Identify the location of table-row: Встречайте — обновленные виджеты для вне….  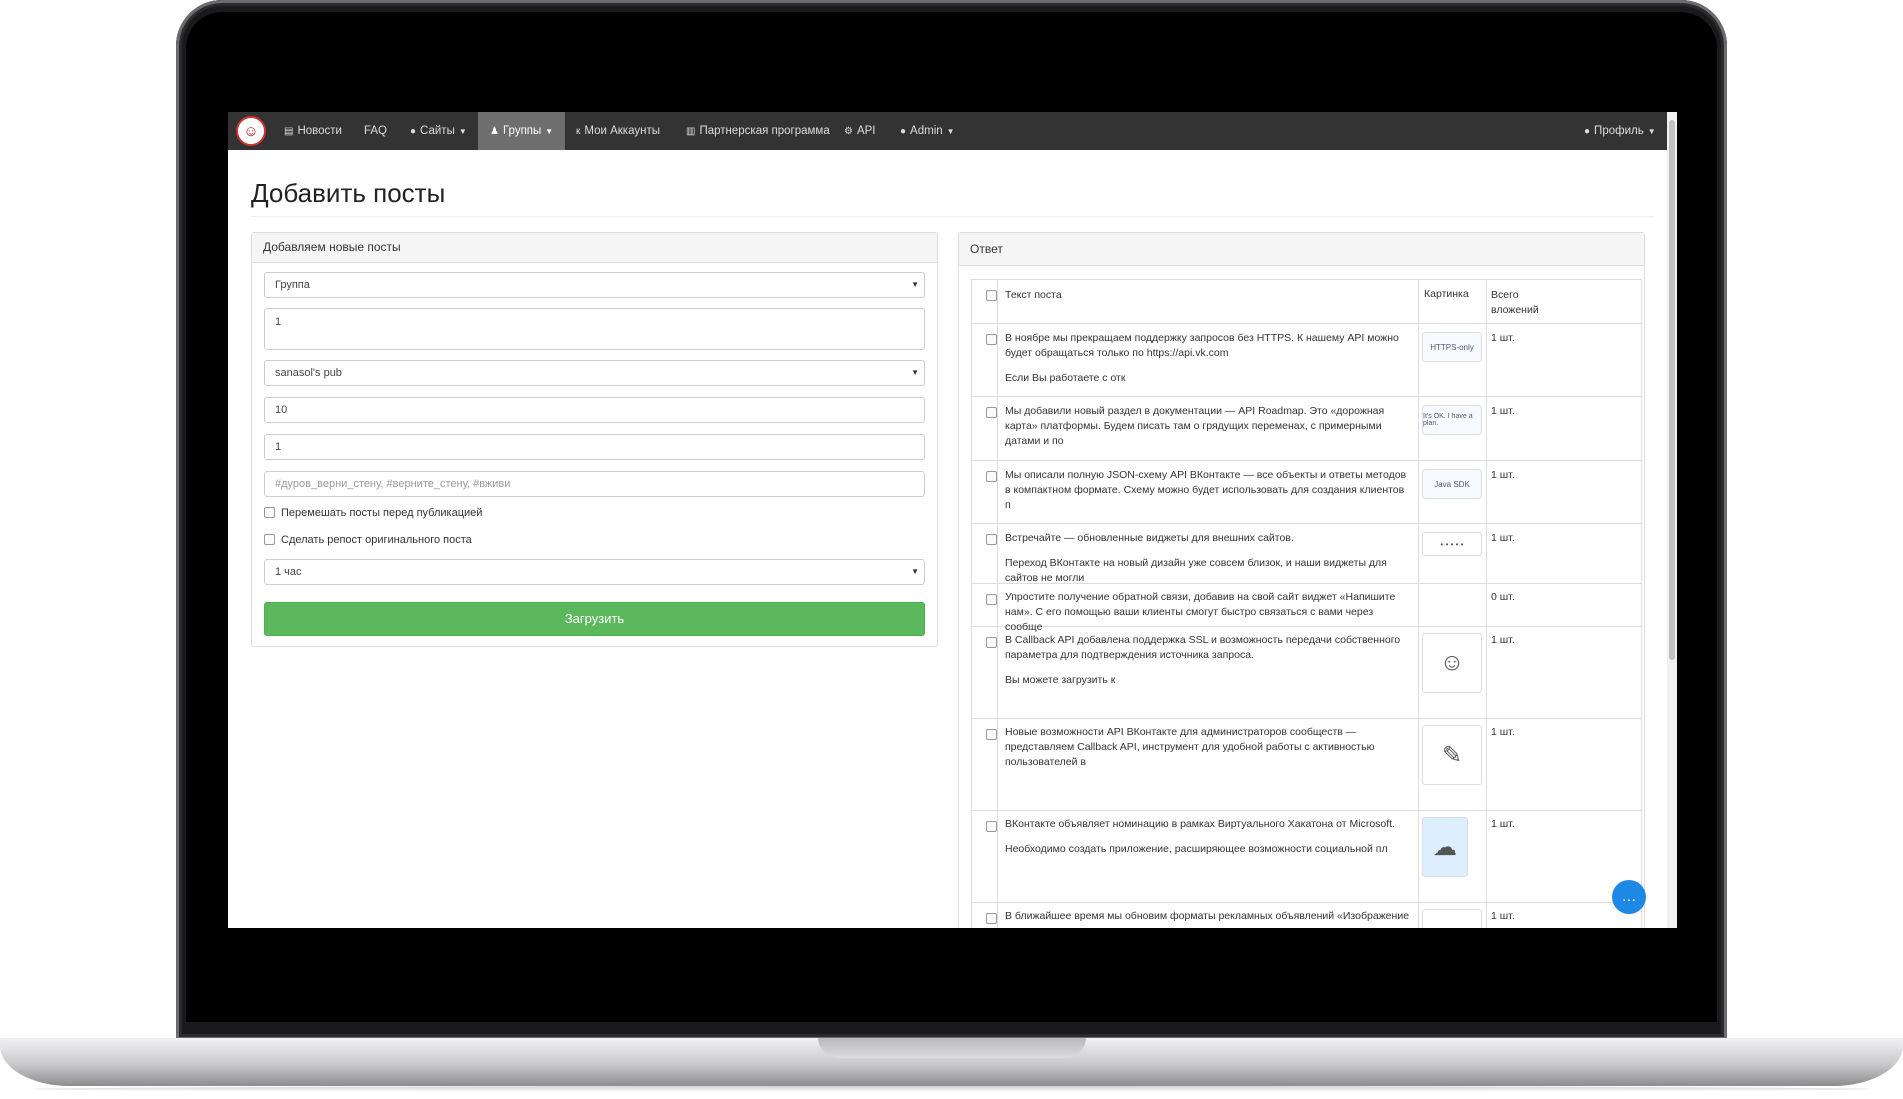
(1306, 554).